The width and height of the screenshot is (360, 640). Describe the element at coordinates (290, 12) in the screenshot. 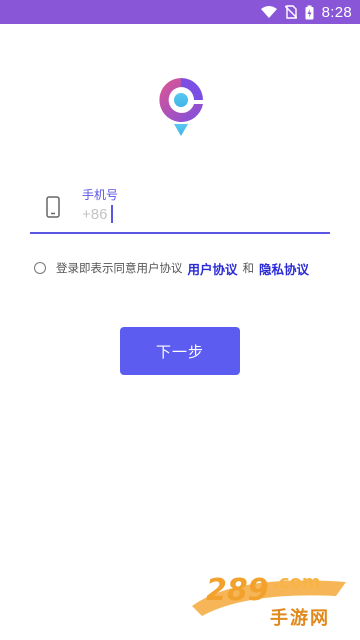

I see `no-sim-icon` at that location.